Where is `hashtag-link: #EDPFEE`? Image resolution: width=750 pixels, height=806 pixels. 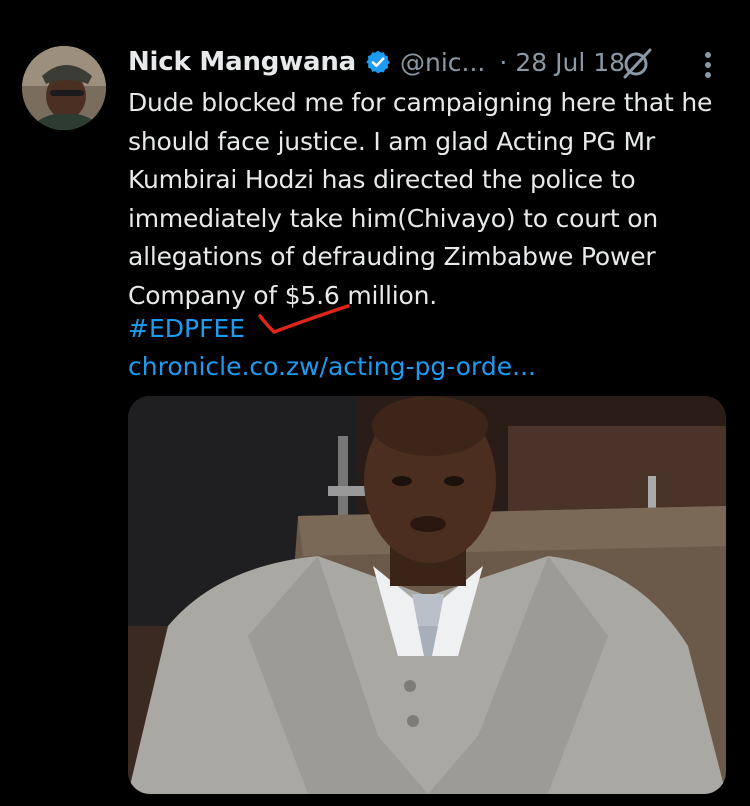
hashtag-link: #EDPFEE is located at coordinates (186, 329).